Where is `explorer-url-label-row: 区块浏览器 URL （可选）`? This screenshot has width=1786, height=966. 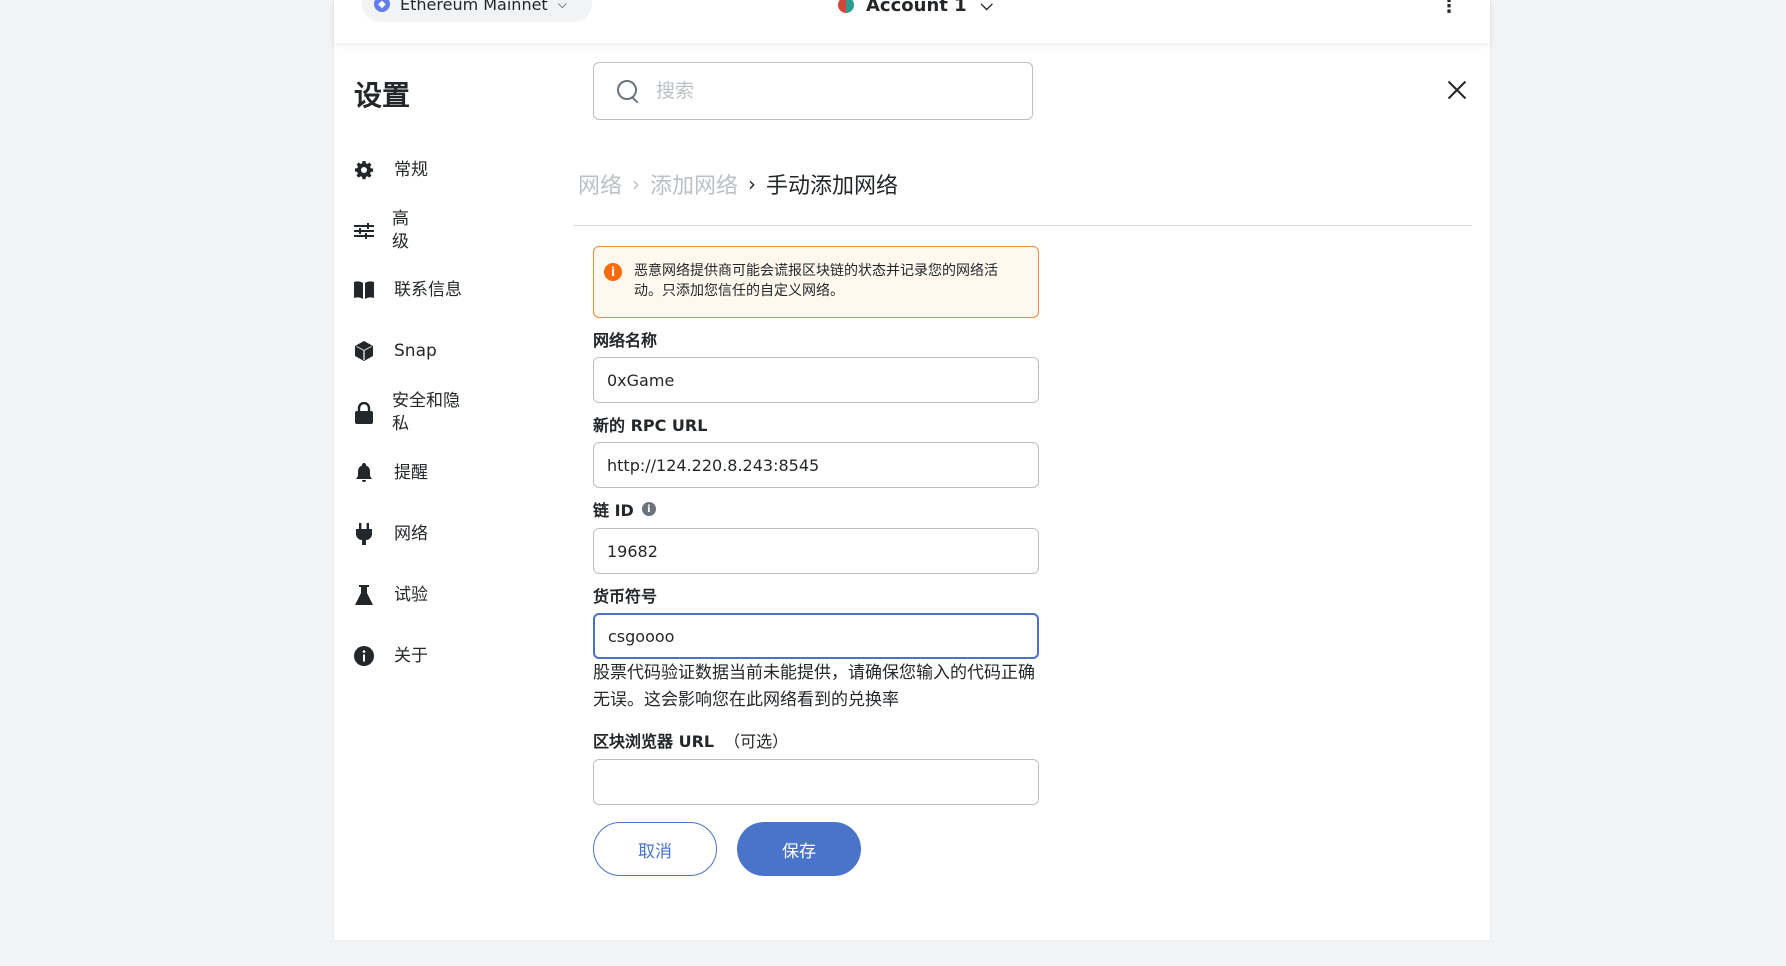 explorer-url-label-row: 区块浏览器 URL （可选） is located at coordinates (690, 740).